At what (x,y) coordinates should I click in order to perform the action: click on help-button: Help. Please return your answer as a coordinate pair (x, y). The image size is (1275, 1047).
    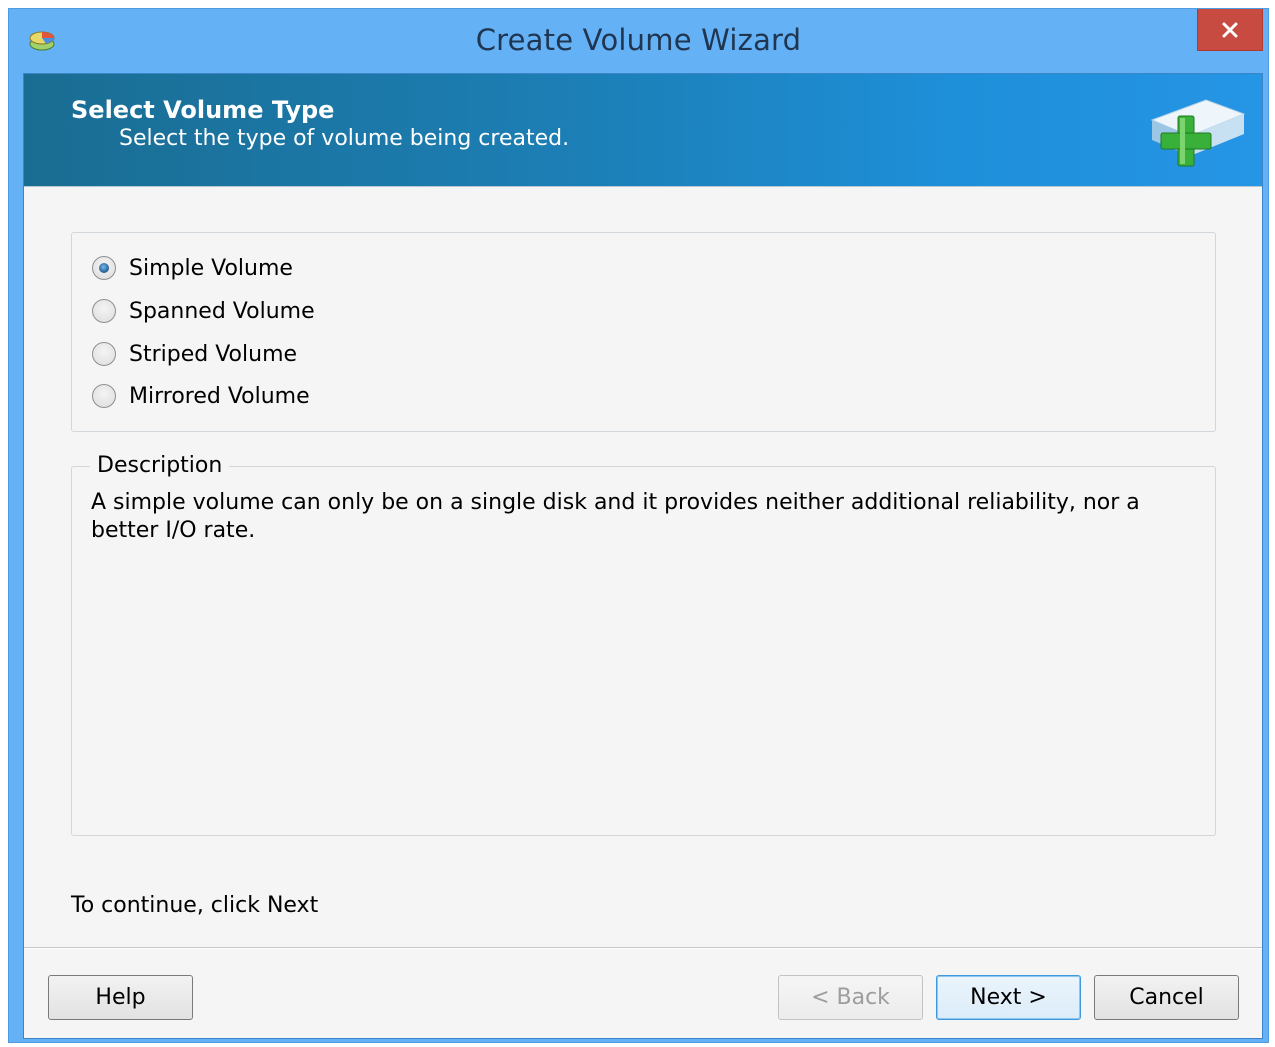
    Looking at the image, I should click on (120, 997).